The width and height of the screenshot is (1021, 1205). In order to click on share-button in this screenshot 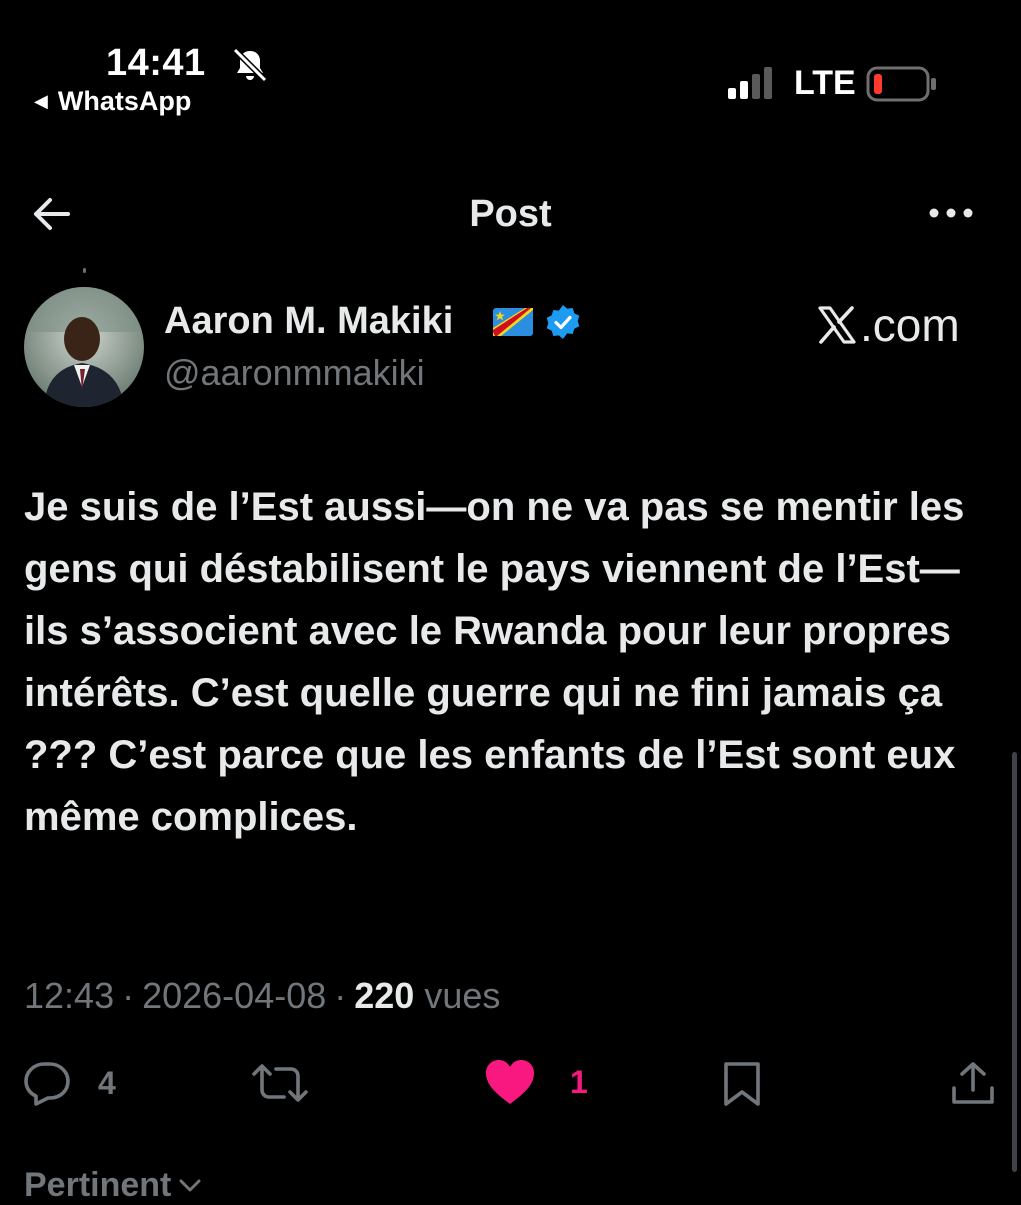, I will do `click(973, 1084)`.